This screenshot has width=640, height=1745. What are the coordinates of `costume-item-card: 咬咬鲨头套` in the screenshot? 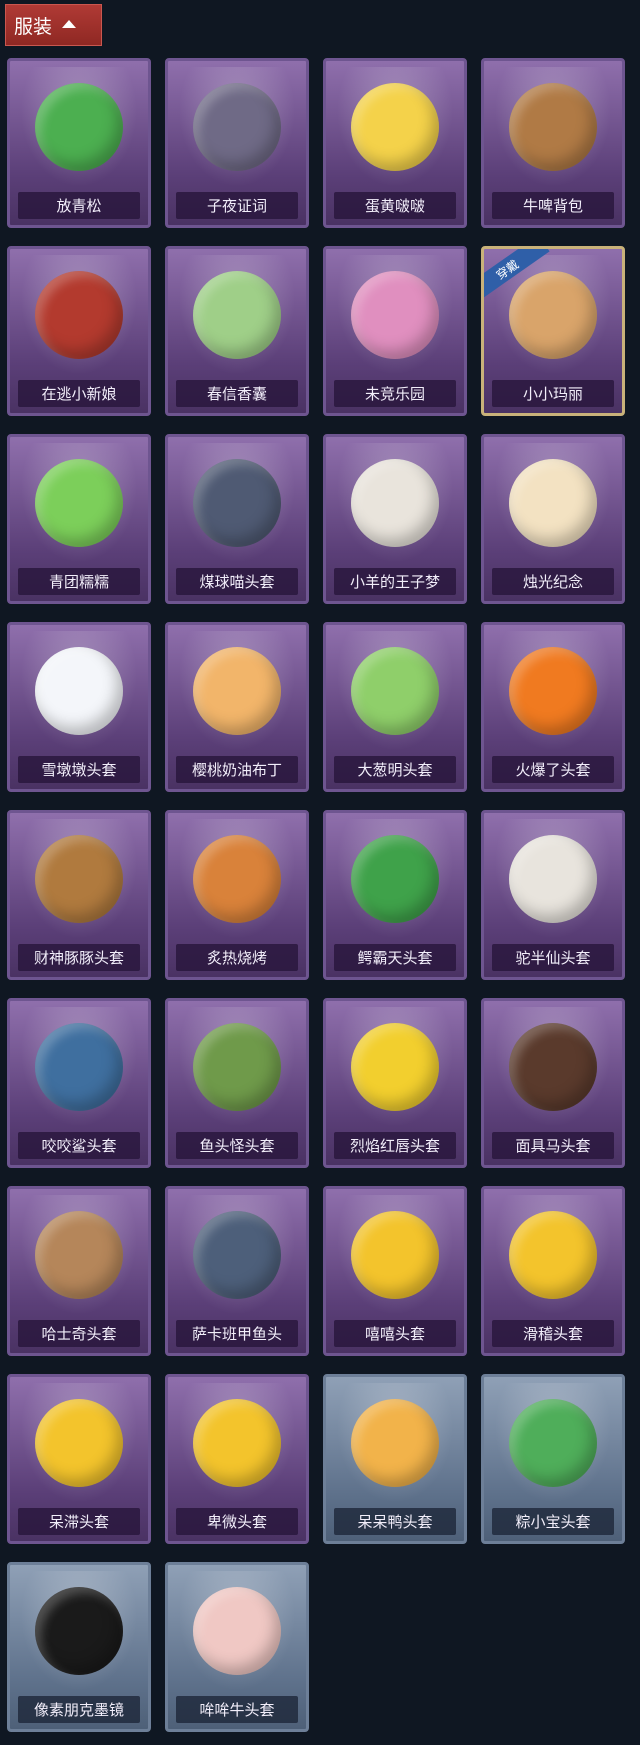 It's located at (79, 1083).